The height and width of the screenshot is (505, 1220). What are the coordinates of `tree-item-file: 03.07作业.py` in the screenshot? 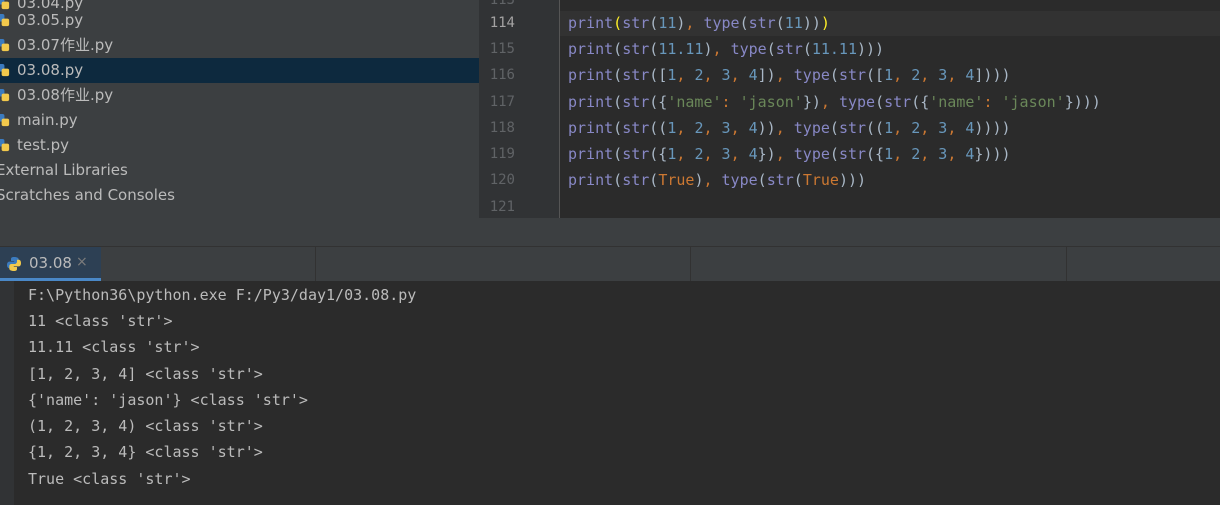 It's located at (239, 45).